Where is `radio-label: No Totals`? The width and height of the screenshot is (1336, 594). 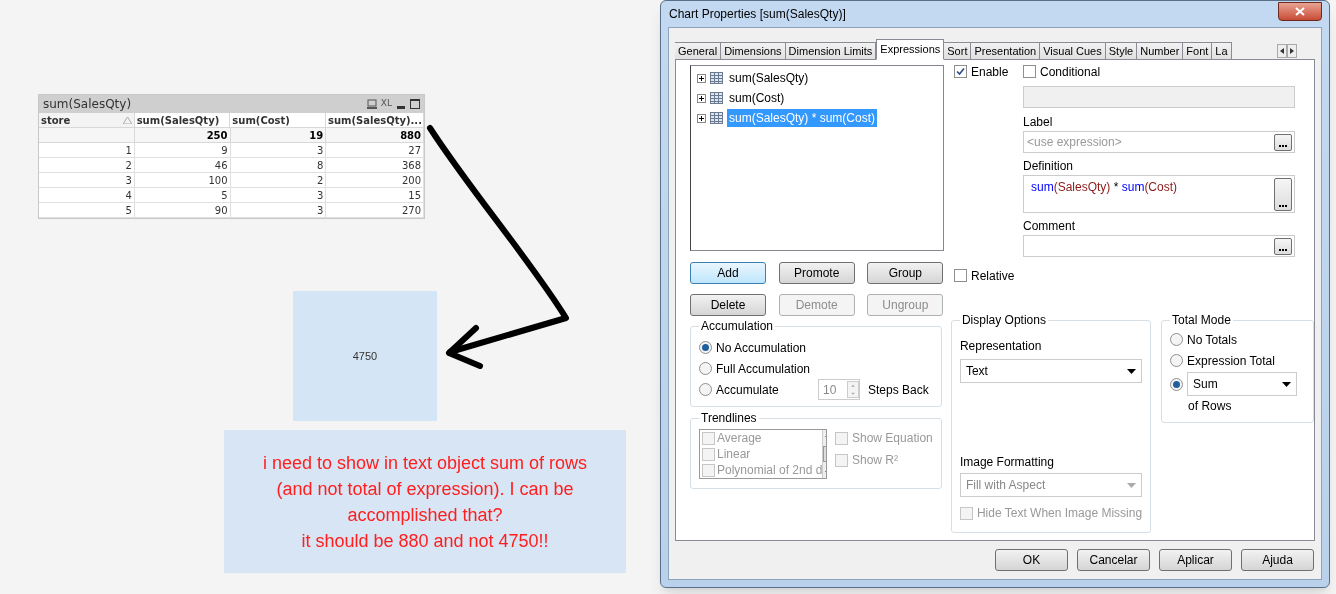 radio-label: No Totals is located at coordinates (1212, 340).